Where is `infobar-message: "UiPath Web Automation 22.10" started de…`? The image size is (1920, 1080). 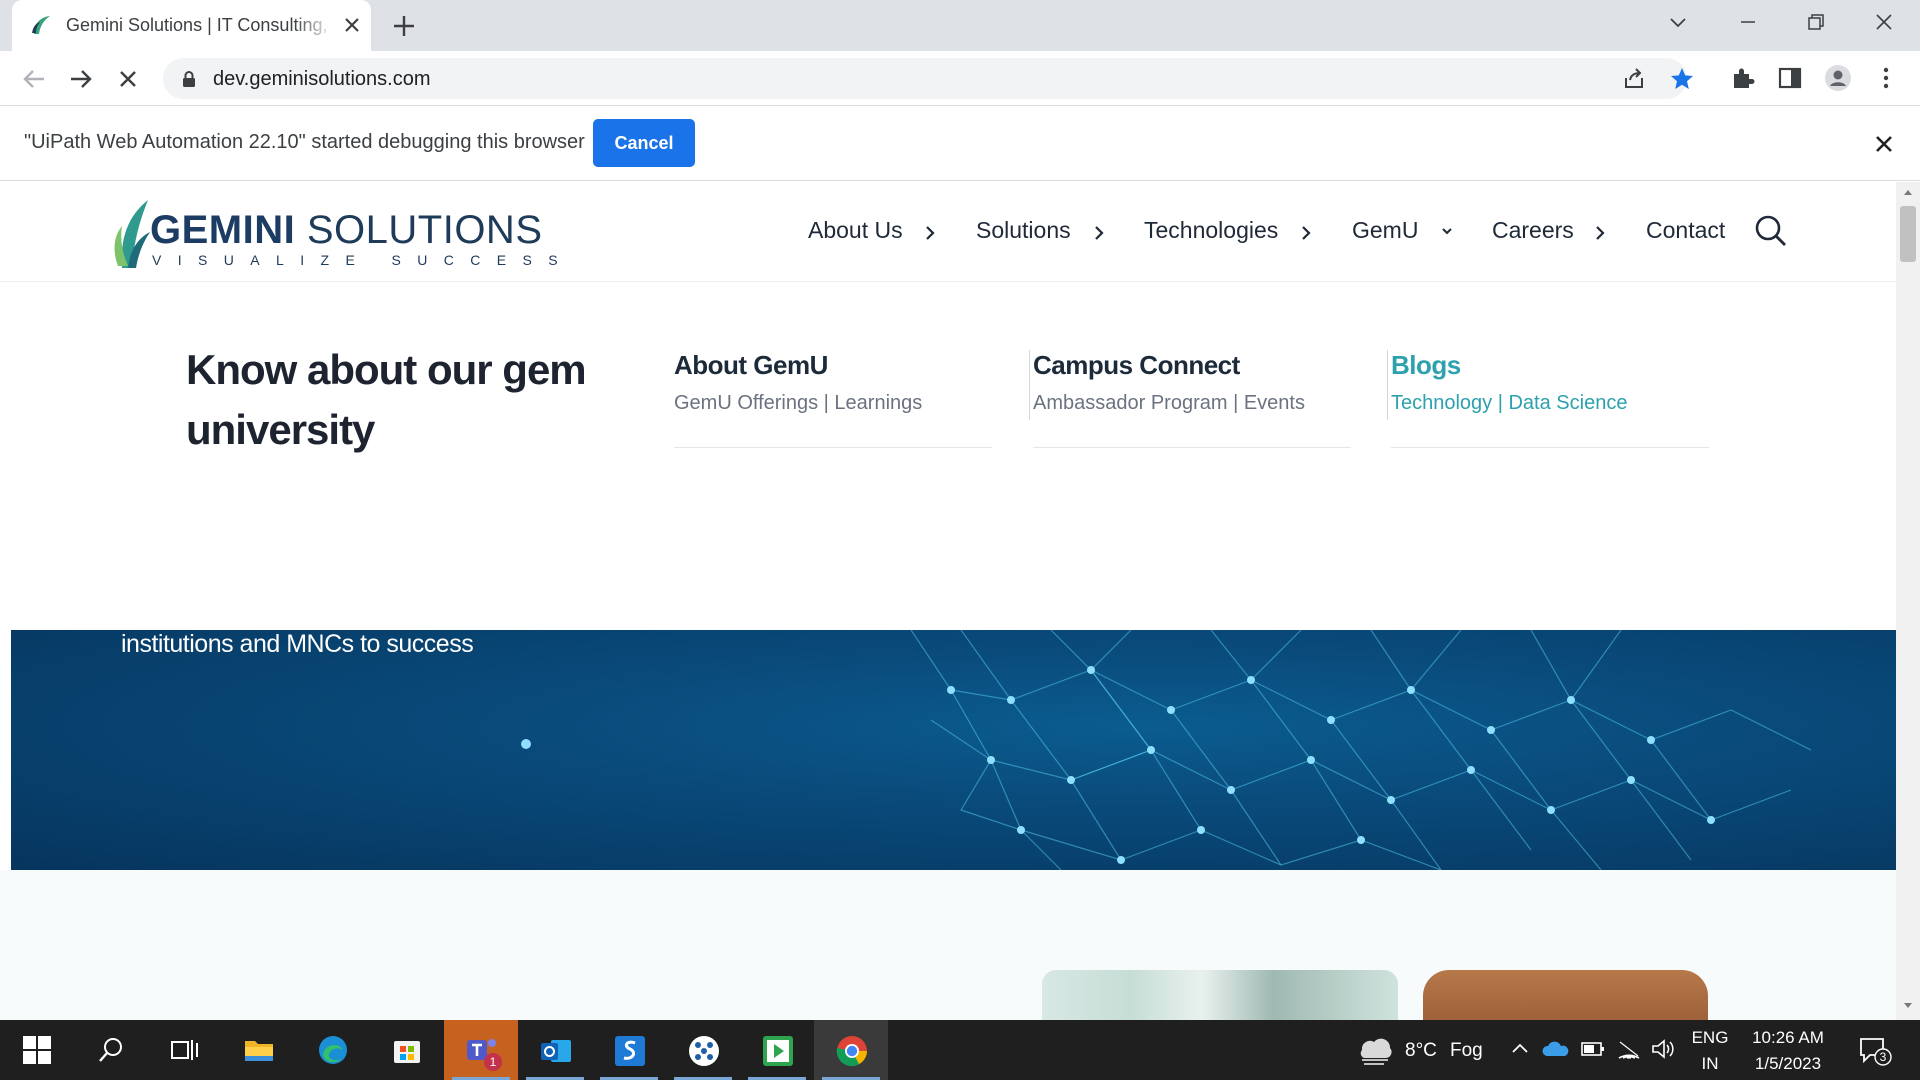 infobar-message: "UiPath Web Automation 22.10" started de… is located at coordinates (304, 142).